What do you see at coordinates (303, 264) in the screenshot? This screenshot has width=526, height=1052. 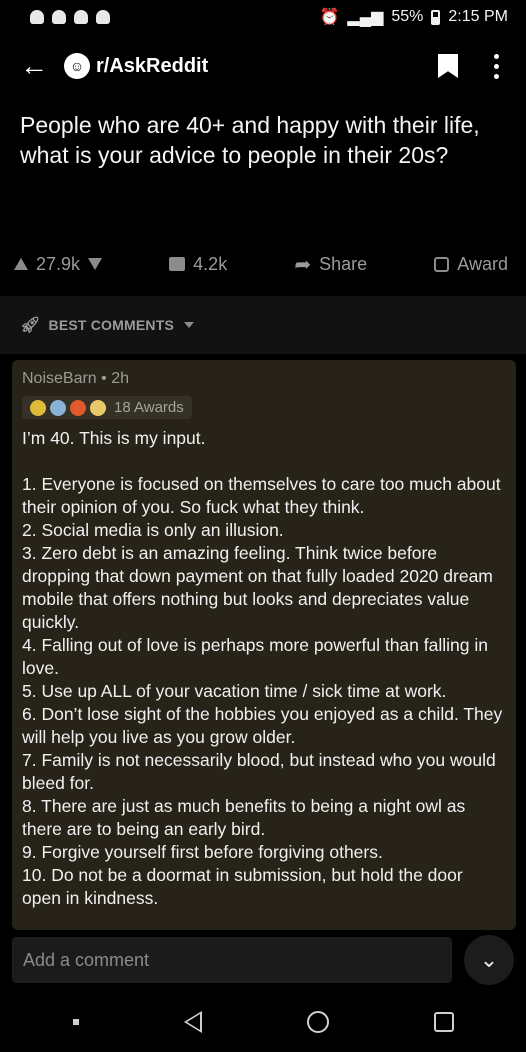 I see `share-icon: ➦` at bounding box center [303, 264].